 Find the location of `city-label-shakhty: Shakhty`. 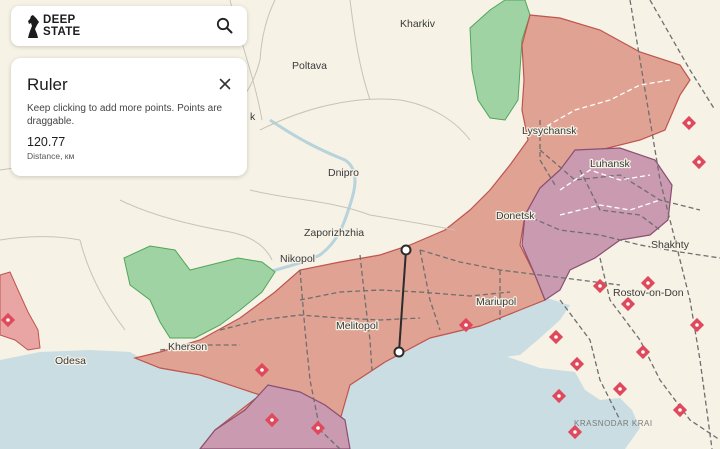

city-label-shakhty: Shakhty is located at coordinates (670, 245).